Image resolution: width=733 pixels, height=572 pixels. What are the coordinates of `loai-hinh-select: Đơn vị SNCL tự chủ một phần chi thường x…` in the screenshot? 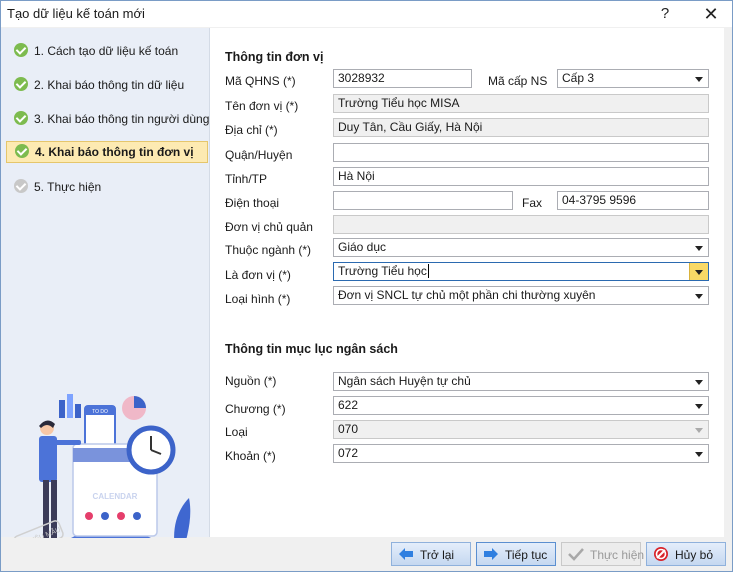 It's located at (521, 295).